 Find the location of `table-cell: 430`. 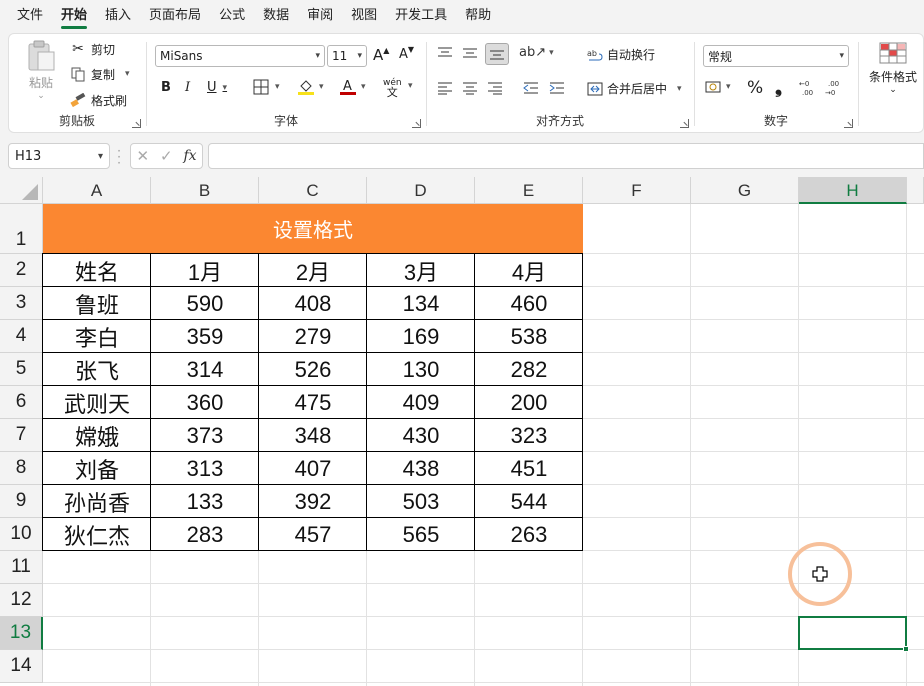

table-cell: 430 is located at coordinates (421, 435).